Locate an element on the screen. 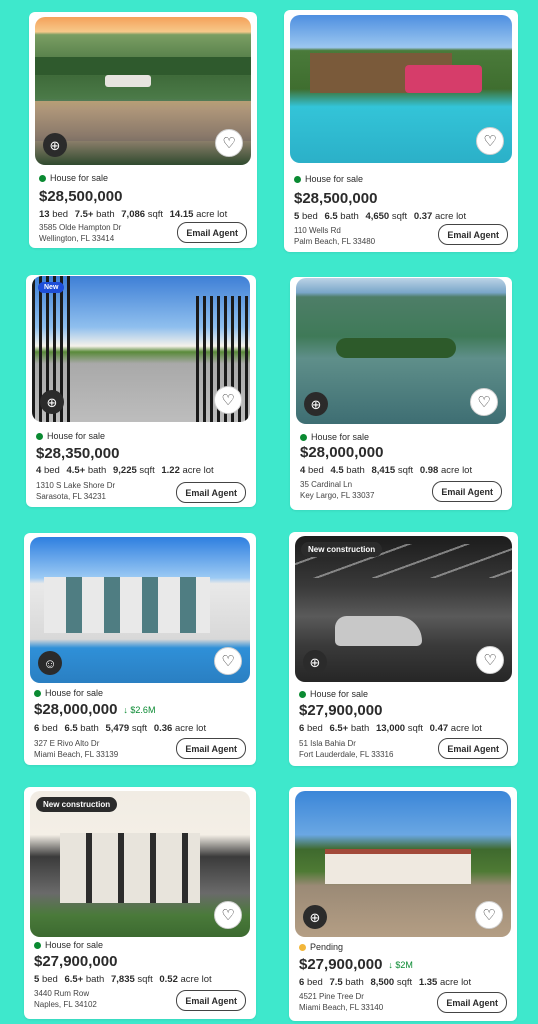 The width and height of the screenshot is (538, 1024). address-line-1: 51 Isla Bahia Dr is located at coordinates (327, 743).